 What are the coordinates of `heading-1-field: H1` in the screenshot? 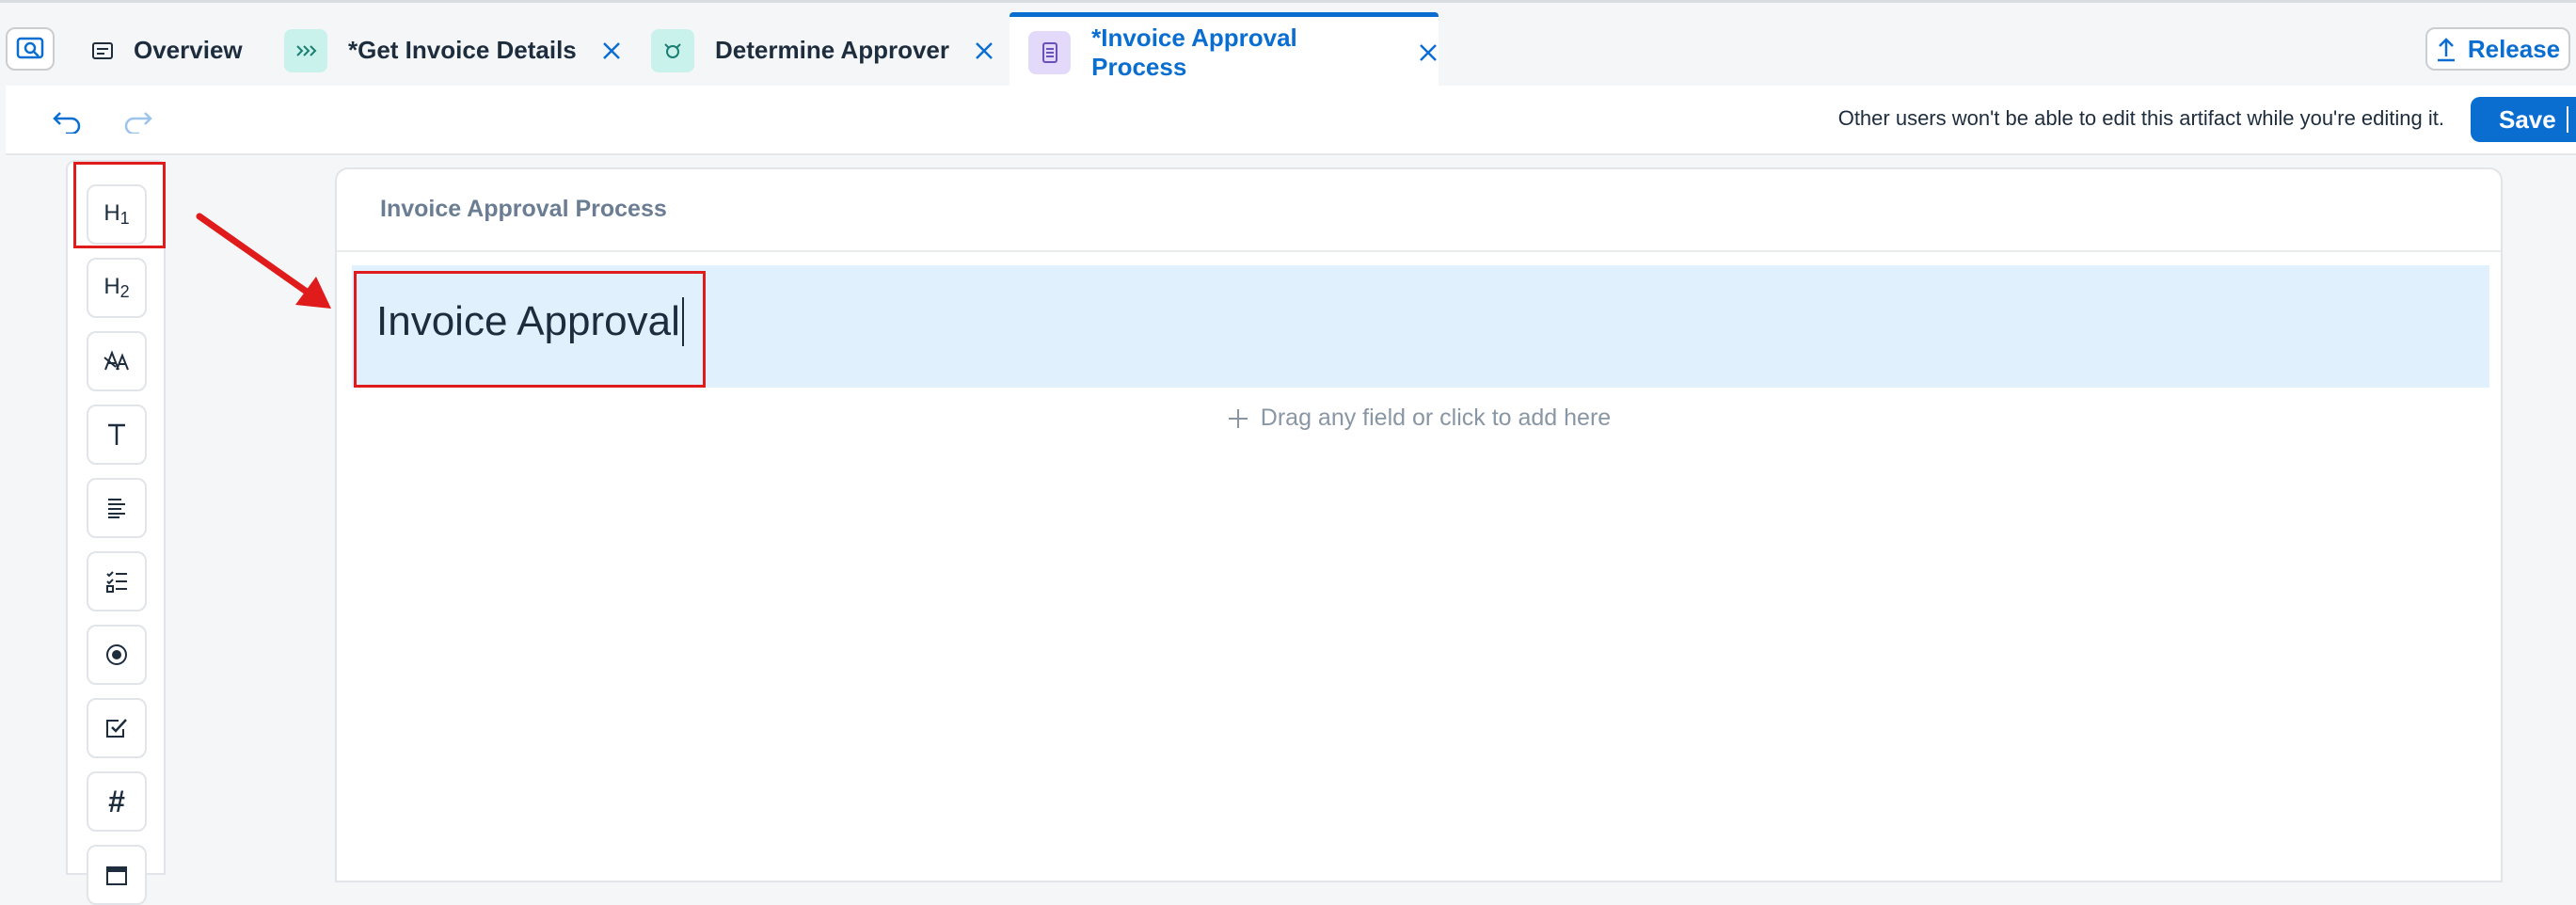 It's located at (117, 215).